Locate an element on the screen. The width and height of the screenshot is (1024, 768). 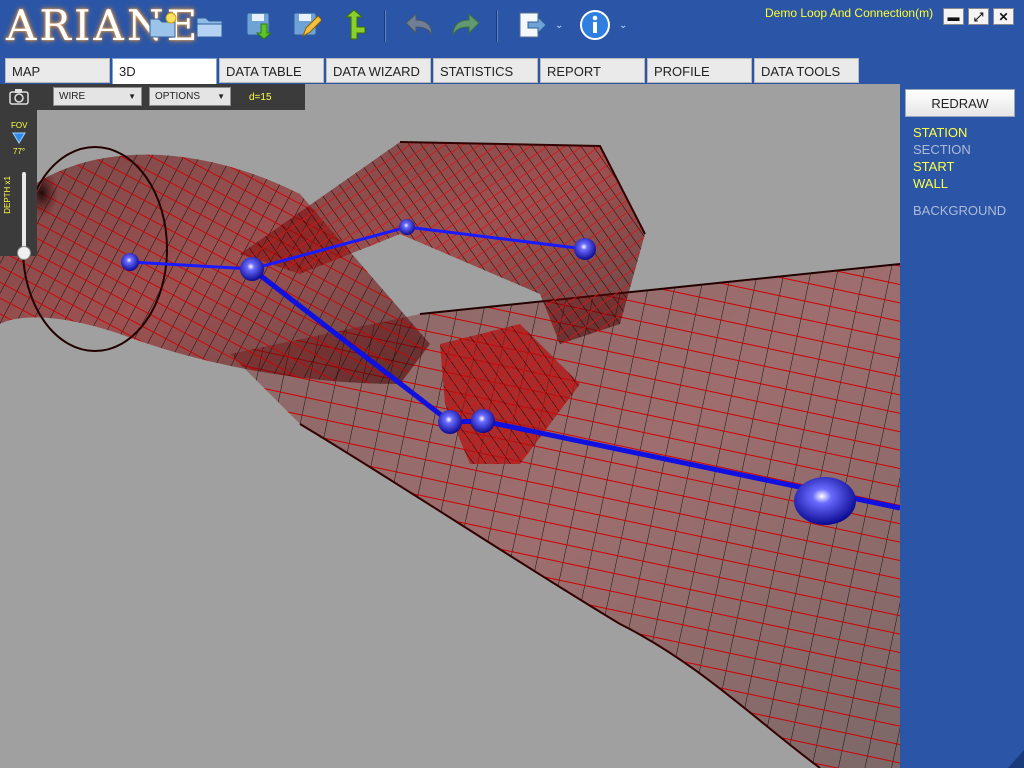
undo-icon is located at coordinates (419, 25).